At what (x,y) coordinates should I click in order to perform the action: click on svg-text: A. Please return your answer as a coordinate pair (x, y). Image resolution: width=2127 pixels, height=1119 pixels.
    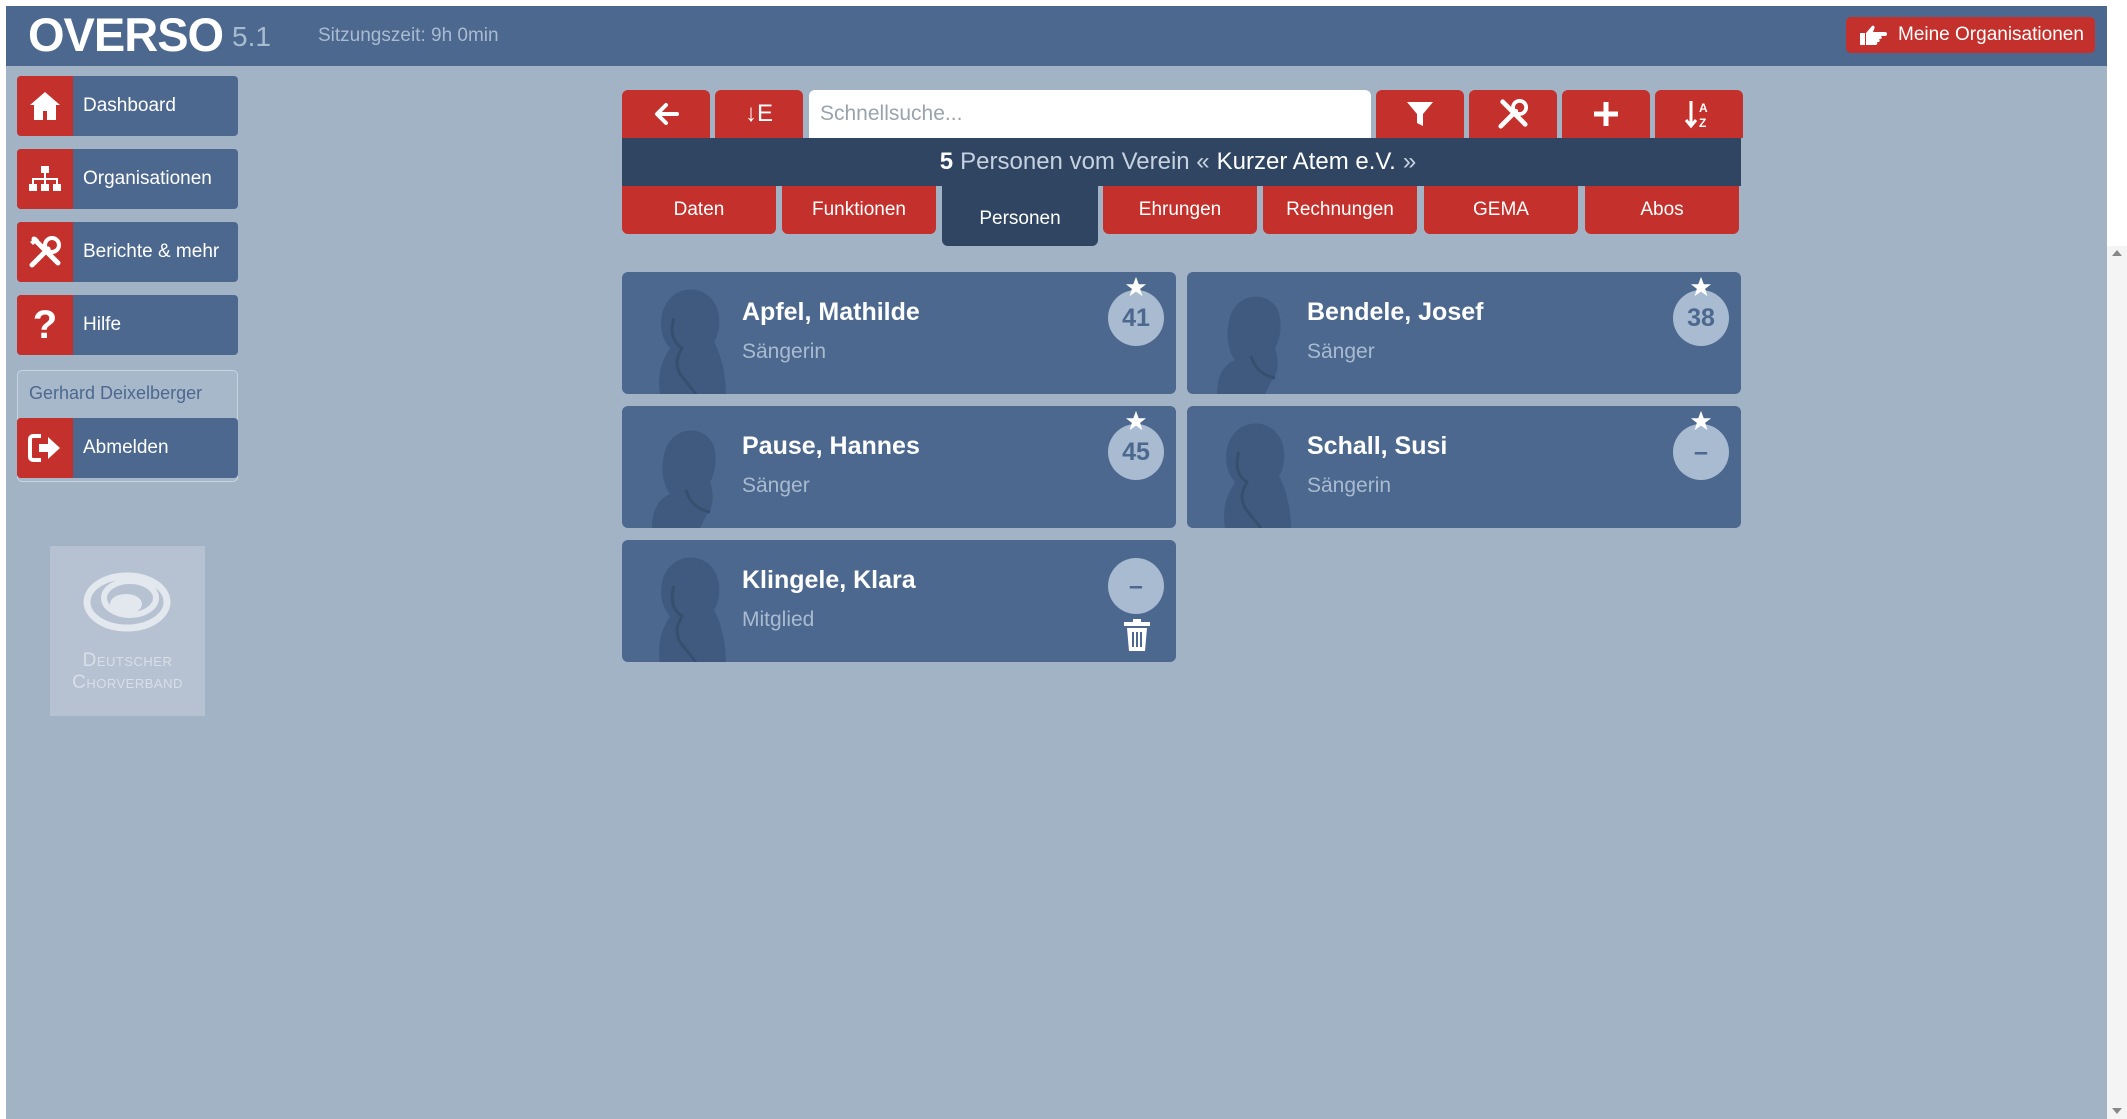
    Looking at the image, I should click on (1703, 108).